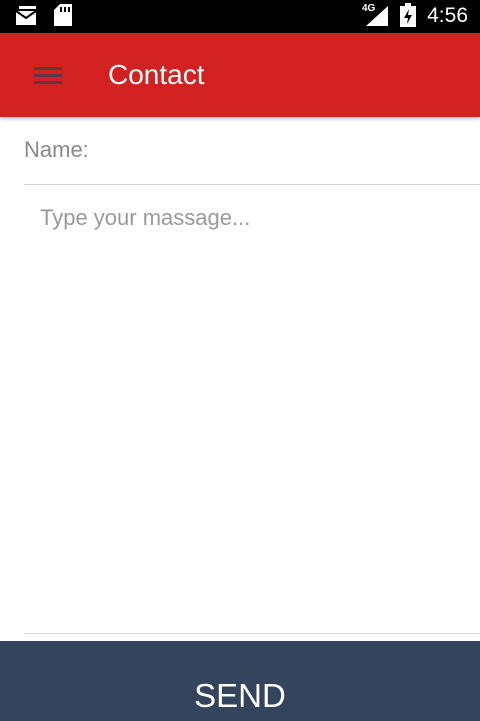 This screenshot has width=480, height=721. I want to click on clock-time: 4:56, so click(447, 15).